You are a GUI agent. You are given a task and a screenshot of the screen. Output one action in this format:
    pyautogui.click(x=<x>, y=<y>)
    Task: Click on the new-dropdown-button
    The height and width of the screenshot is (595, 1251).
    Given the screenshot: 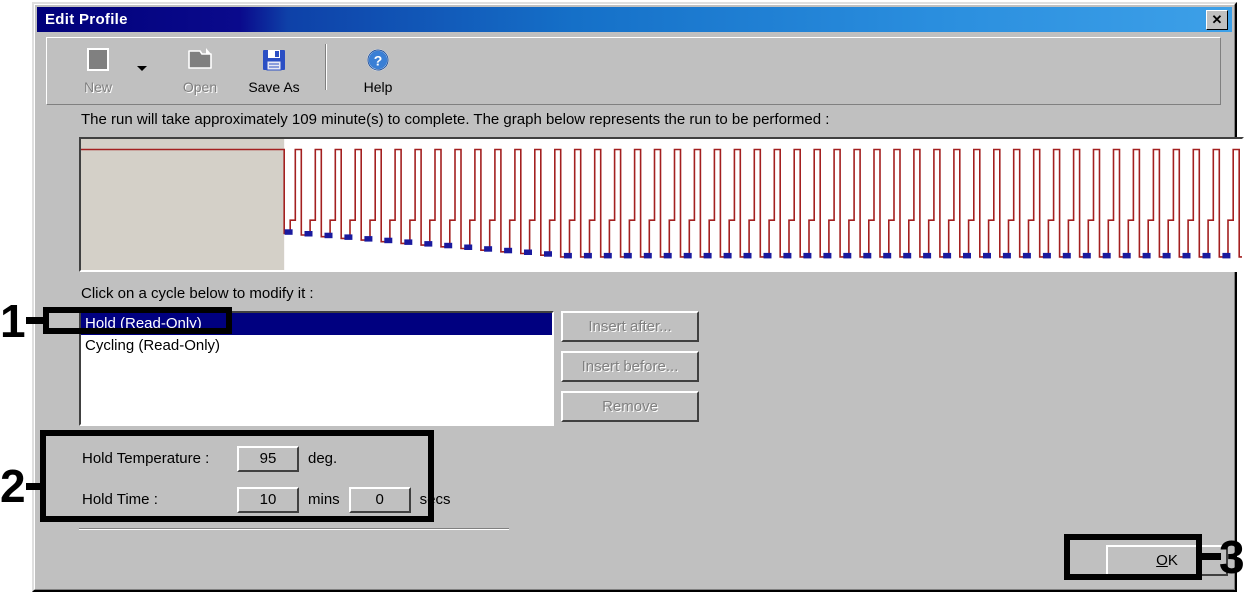 What is the action you would take?
    pyautogui.click(x=142, y=68)
    